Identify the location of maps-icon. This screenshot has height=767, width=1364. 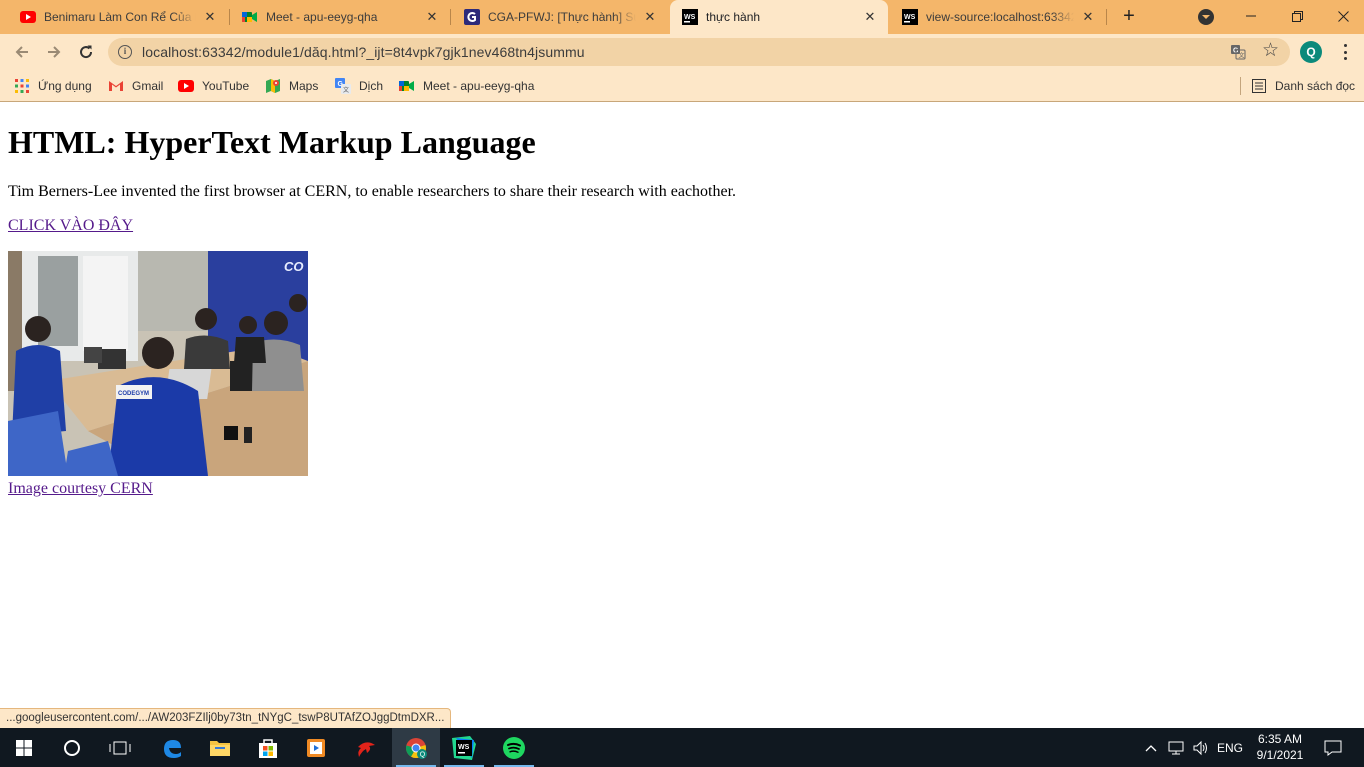
(273, 86).